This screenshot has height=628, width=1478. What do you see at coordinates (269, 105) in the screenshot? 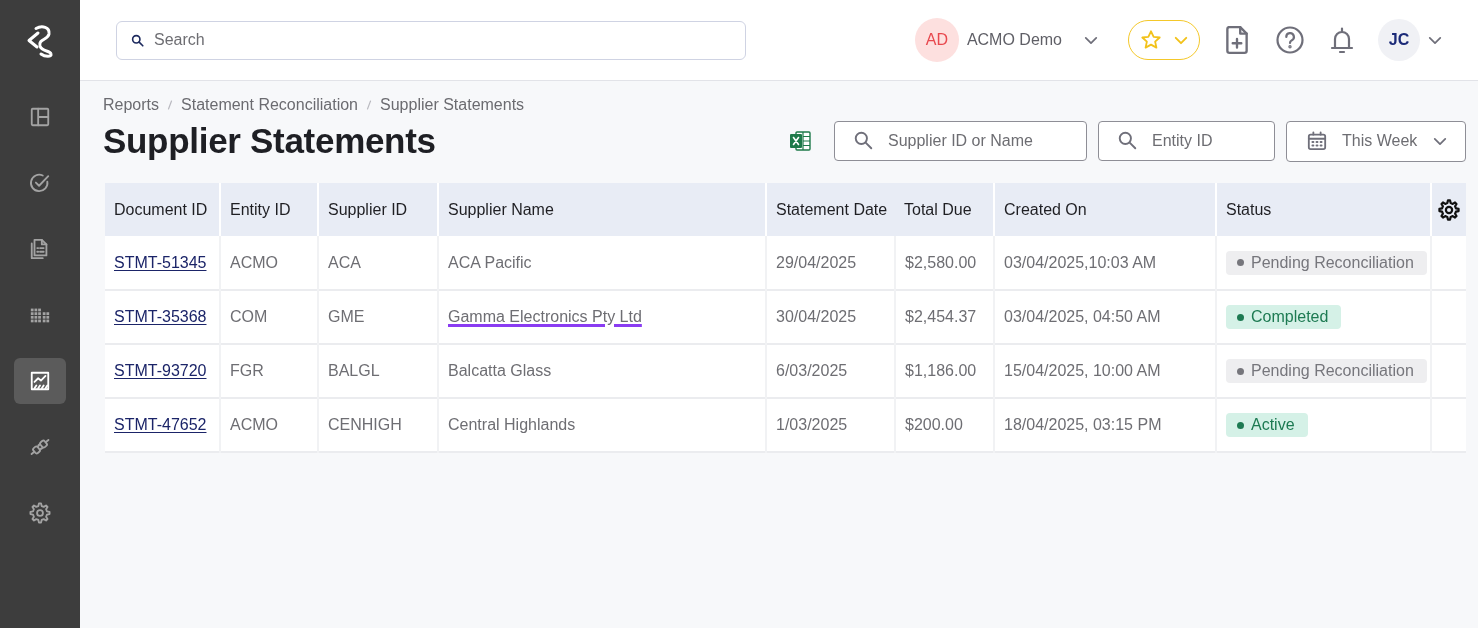
I see `breadcrumb-link: Statement Reconciliation` at bounding box center [269, 105].